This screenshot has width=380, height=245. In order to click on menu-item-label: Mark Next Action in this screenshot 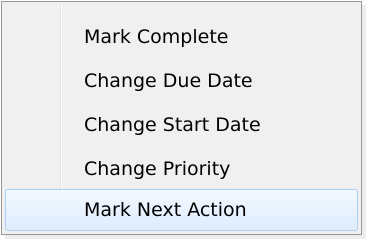, I will do `click(165, 210)`.